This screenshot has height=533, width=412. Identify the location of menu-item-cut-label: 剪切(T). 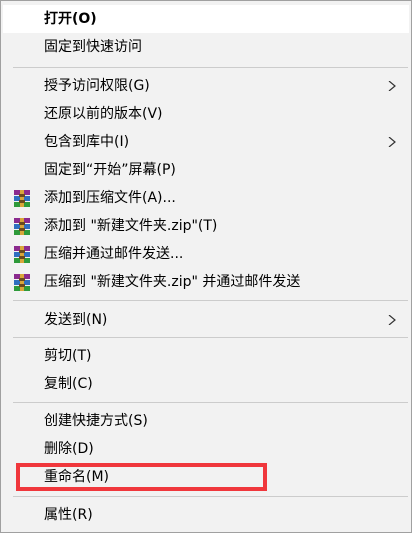
(68, 356).